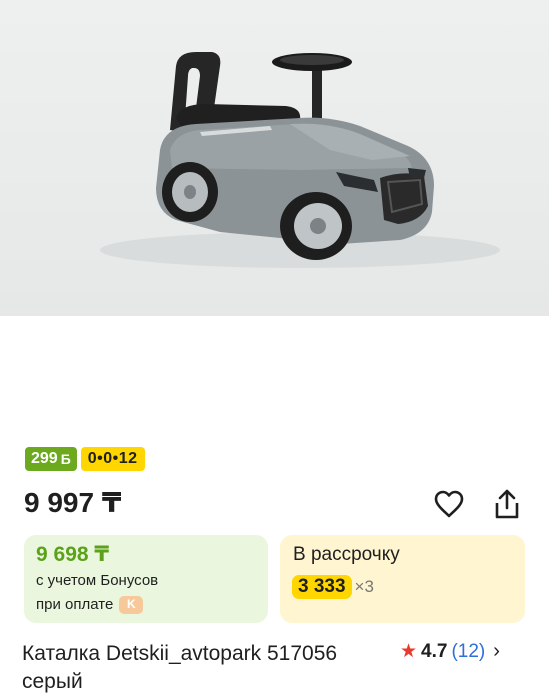  What do you see at coordinates (131, 604) in the screenshot?
I see `kaspi-icon: K` at bounding box center [131, 604].